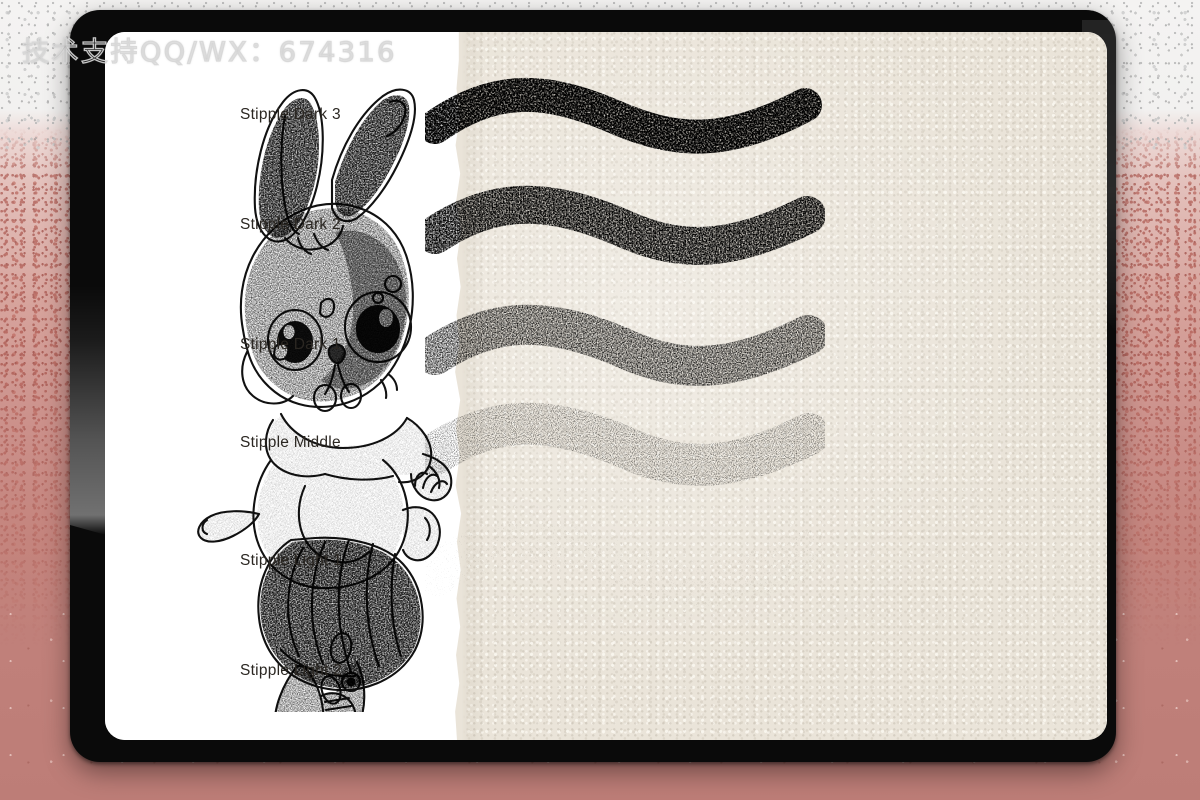  Describe the element at coordinates (290, 114) in the screenshot. I see `brush-label: Stipple Dark 3` at that location.